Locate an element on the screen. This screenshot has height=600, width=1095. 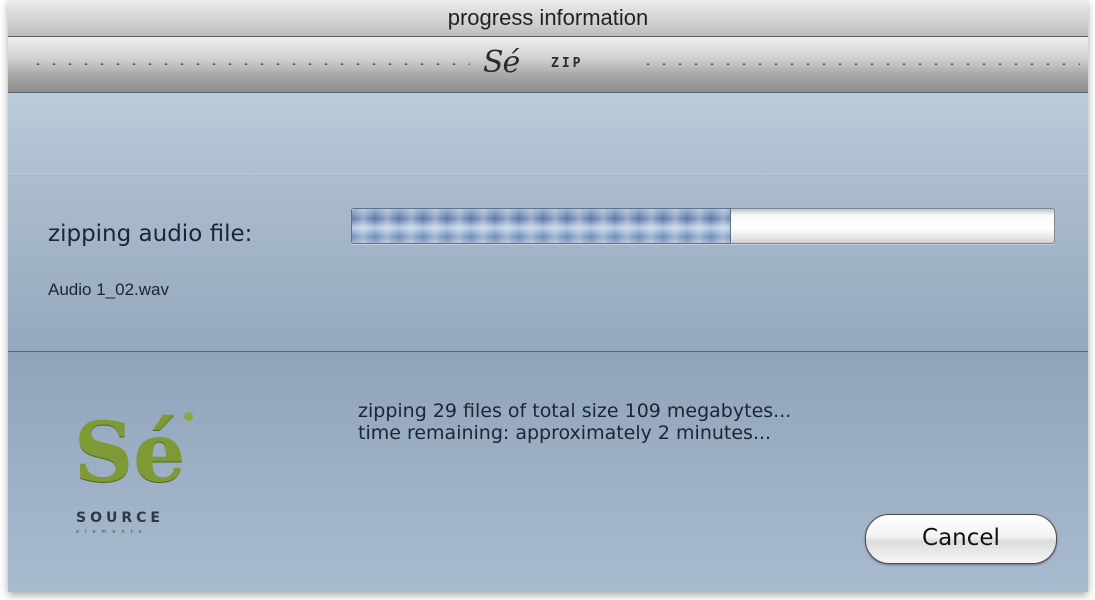
current-file-name: Audio 1_02.wav is located at coordinates (108, 289).